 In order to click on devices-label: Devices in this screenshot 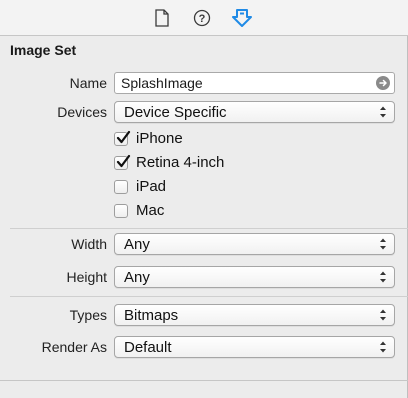, I will do `click(82, 112)`.